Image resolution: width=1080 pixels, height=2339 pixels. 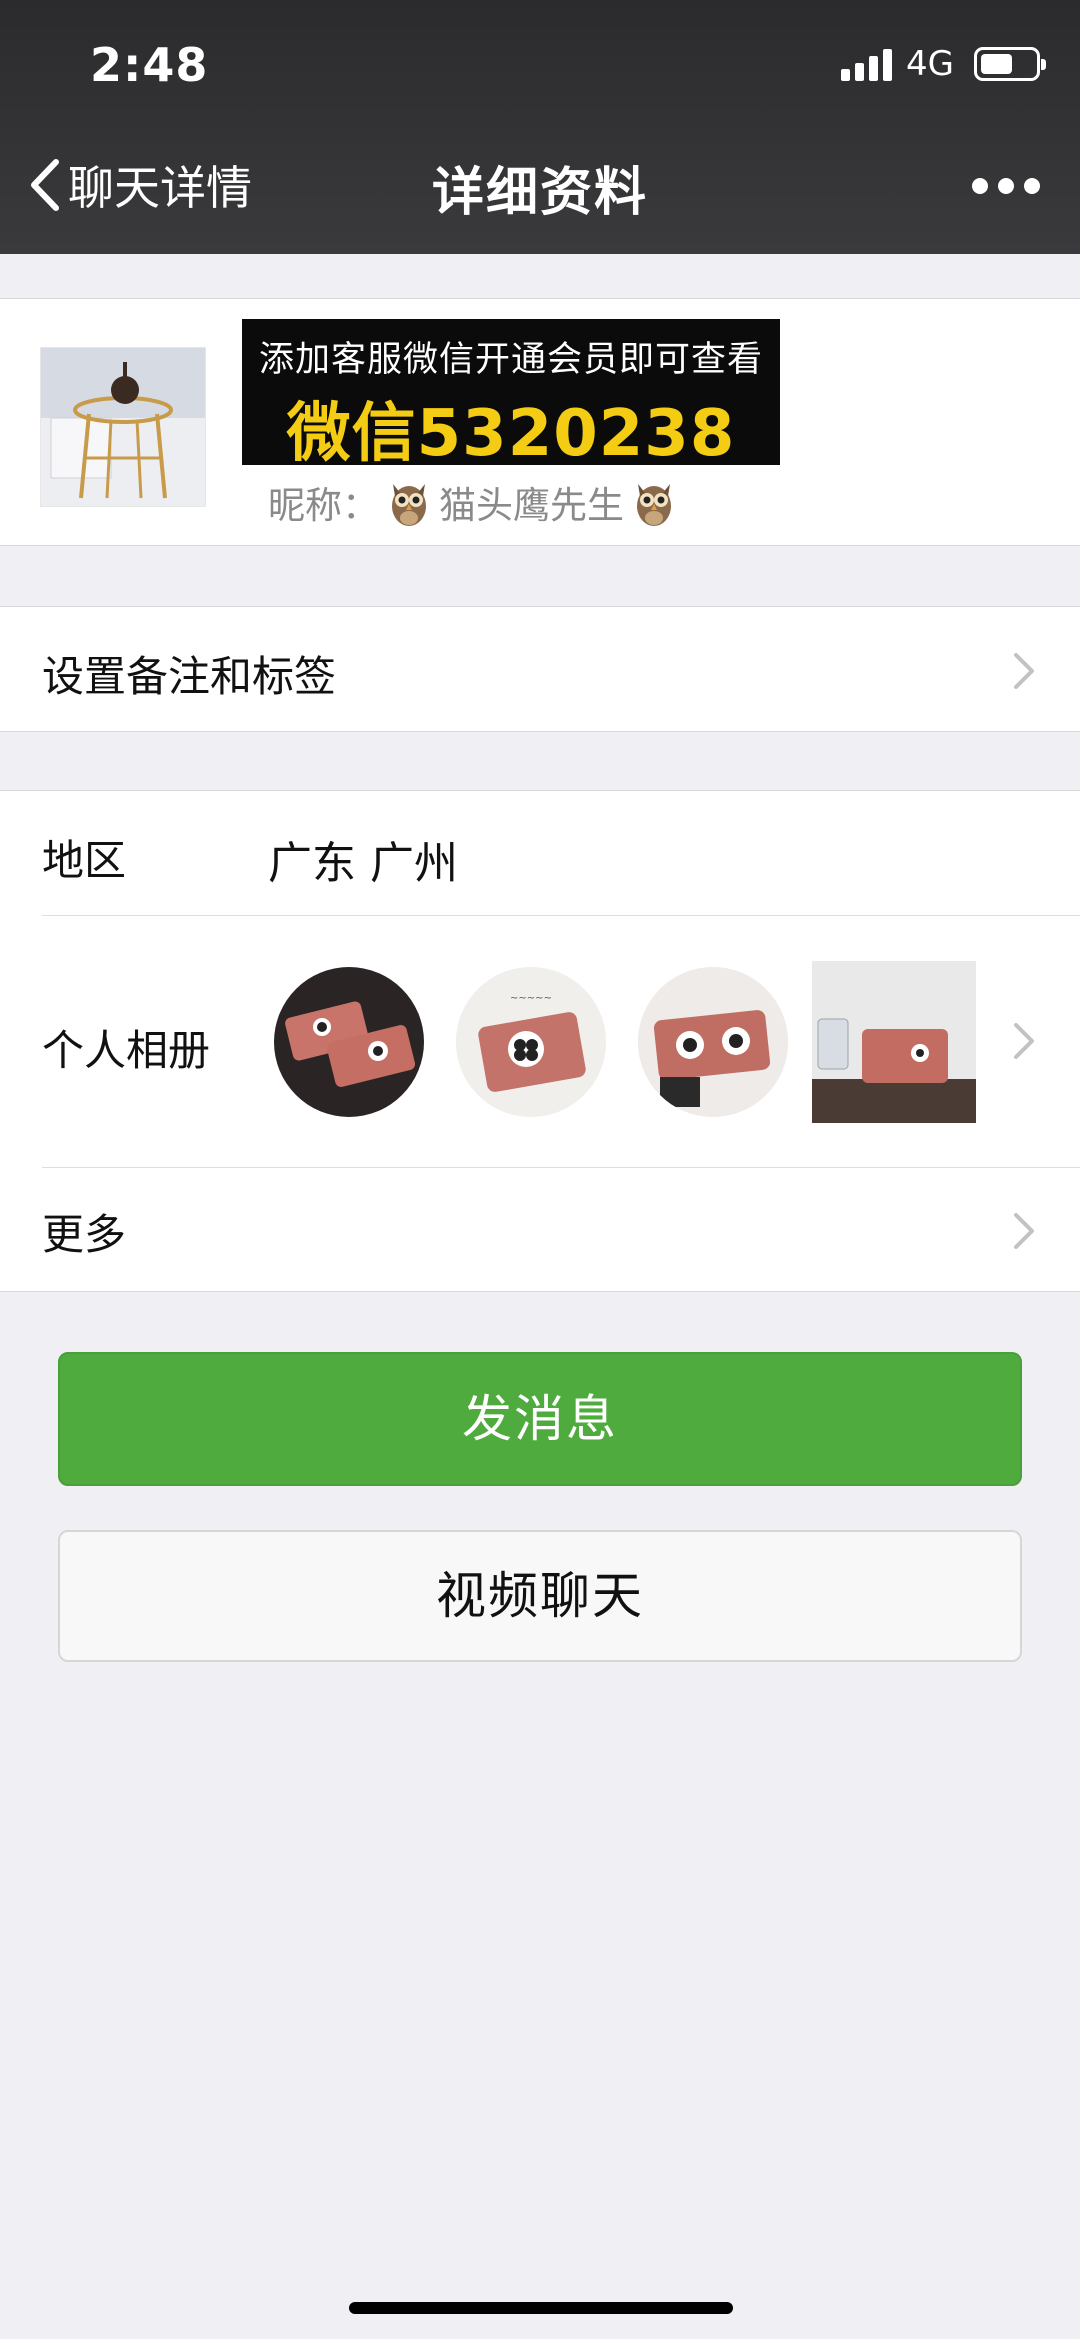 I want to click on region-label: 地区, so click(x=84, y=860).